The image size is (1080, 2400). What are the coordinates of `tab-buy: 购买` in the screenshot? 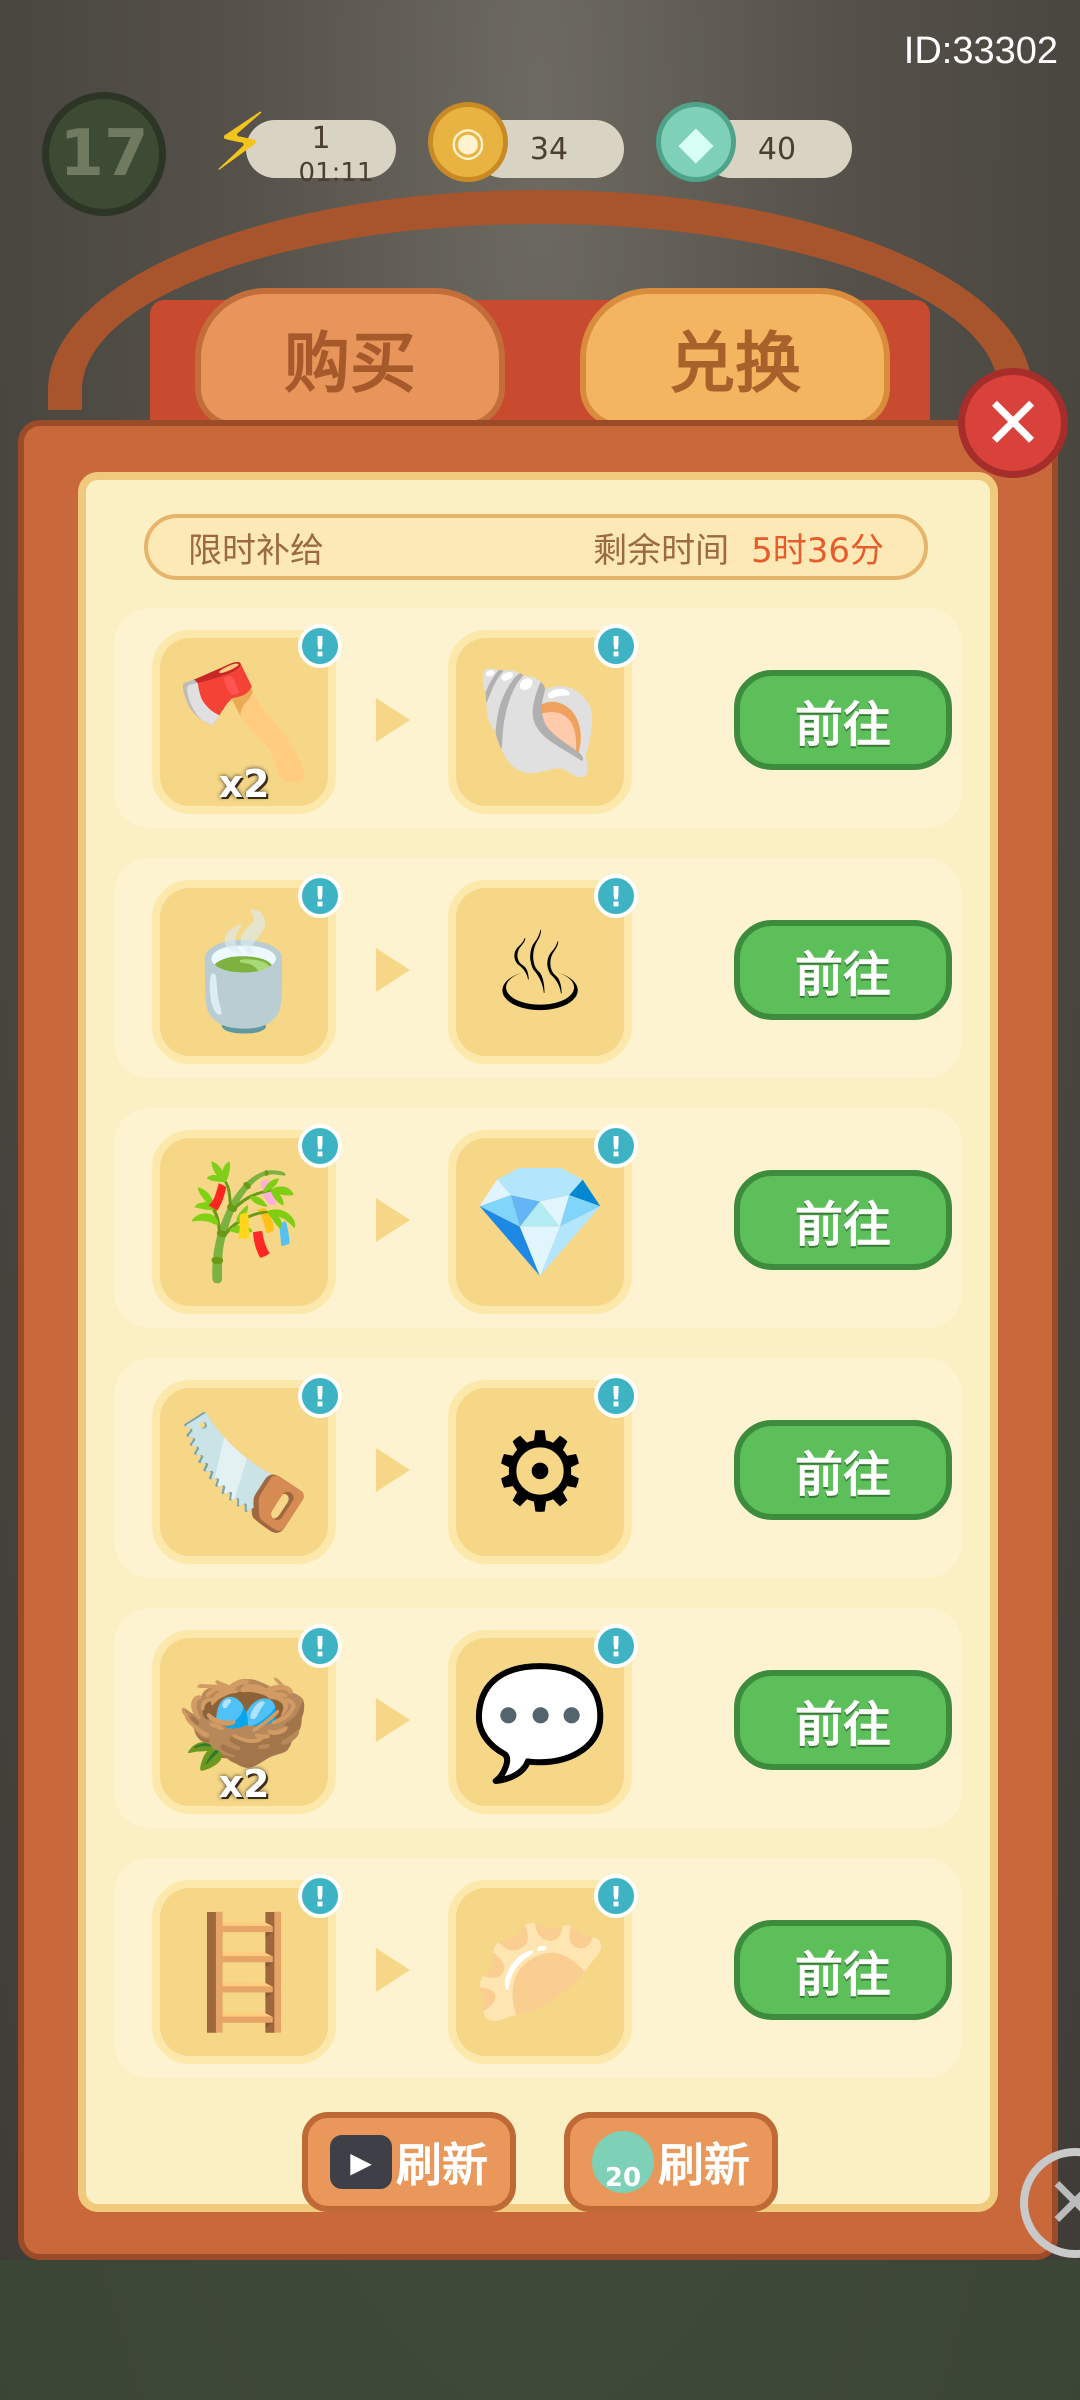 It's located at (350, 358).